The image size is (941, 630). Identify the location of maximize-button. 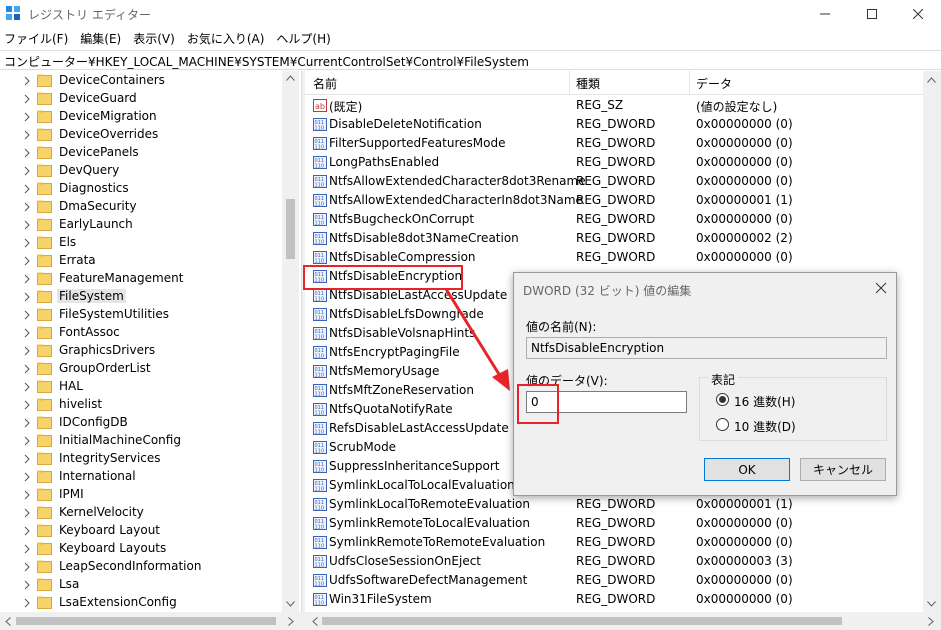
(872, 14).